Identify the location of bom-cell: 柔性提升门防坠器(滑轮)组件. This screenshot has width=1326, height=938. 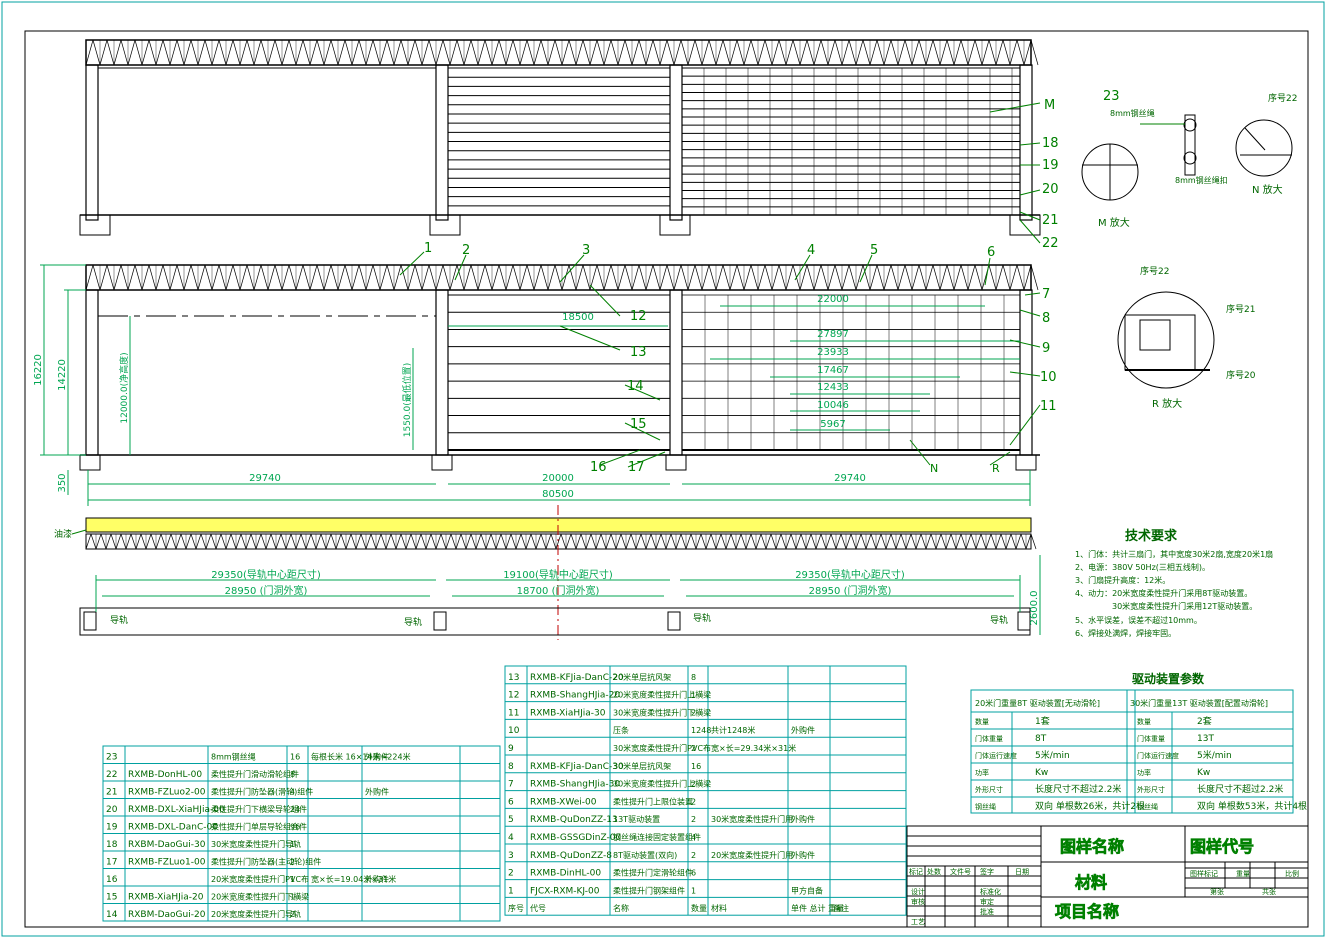
(262, 792).